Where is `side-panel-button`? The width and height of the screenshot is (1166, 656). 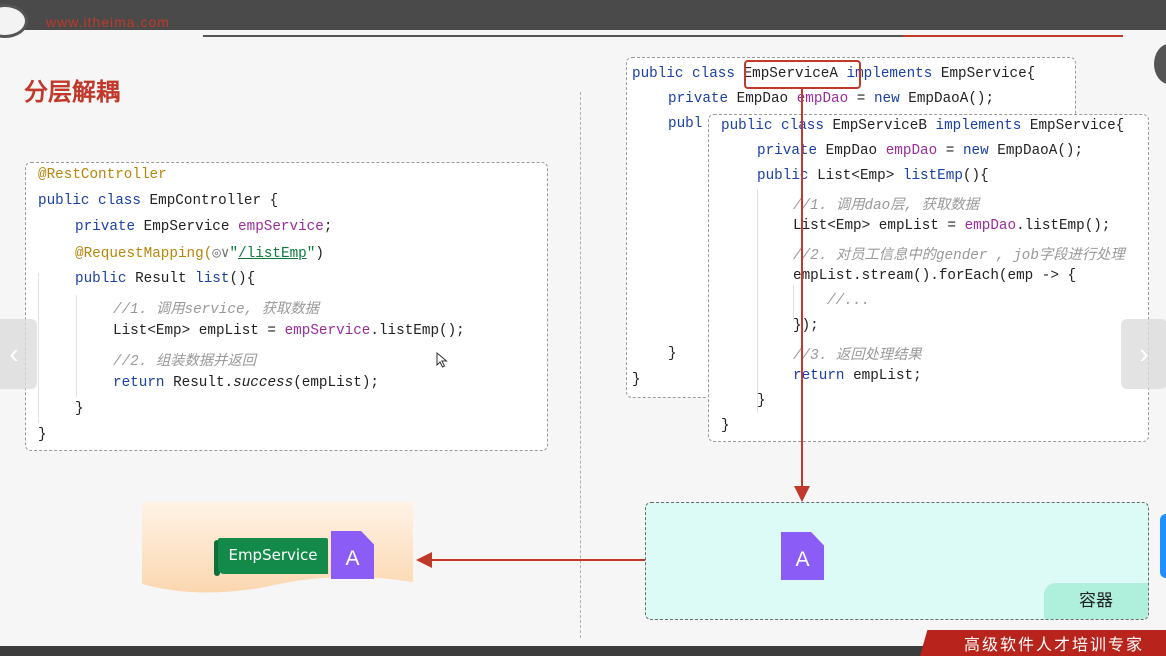 side-panel-button is located at coordinates (1163, 546).